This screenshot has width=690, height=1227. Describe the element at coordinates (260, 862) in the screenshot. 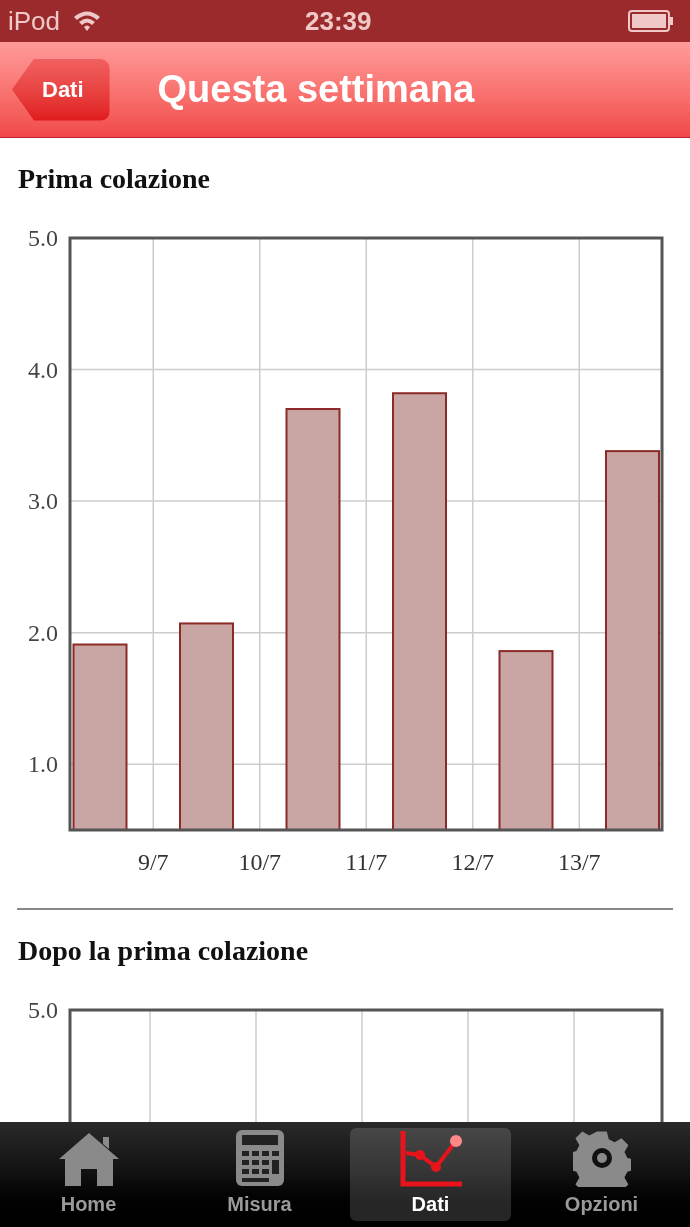

I see `x-axis-label: 10/7` at that location.